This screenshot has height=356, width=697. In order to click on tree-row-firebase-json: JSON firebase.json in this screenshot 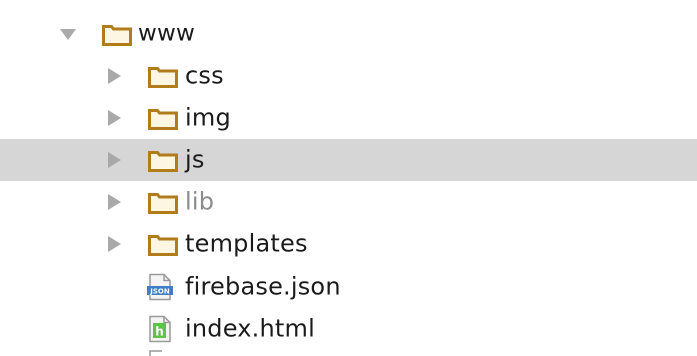, I will do `click(348, 287)`.